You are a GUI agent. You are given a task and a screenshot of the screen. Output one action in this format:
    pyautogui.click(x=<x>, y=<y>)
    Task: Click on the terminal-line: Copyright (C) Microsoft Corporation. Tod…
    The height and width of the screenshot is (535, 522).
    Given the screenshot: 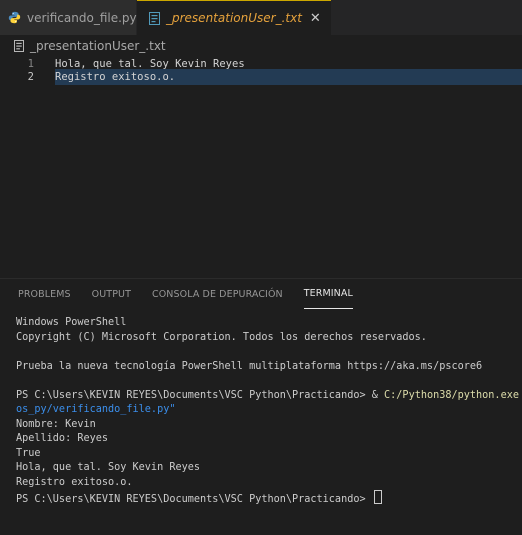 What is the action you would take?
    pyautogui.click(x=221, y=337)
    